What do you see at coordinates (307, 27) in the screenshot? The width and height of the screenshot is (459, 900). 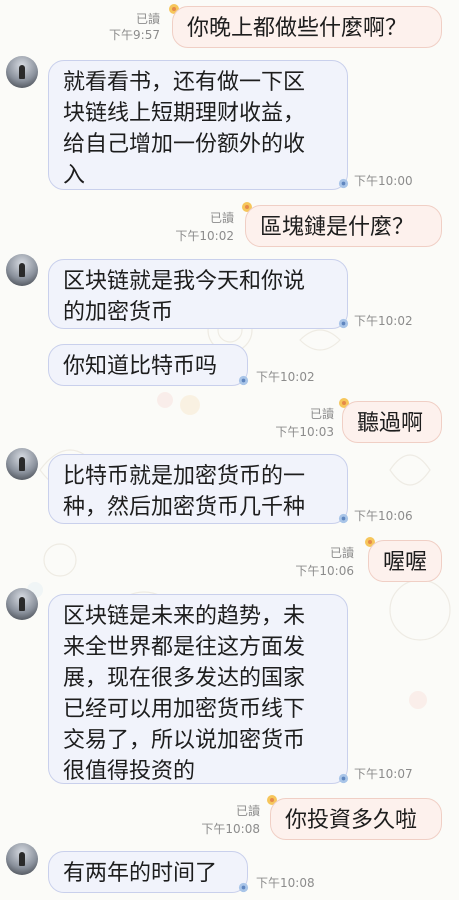 I see `outgoing-message-bubble: 你晚上都做些什麼啊？` at bounding box center [307, 27].